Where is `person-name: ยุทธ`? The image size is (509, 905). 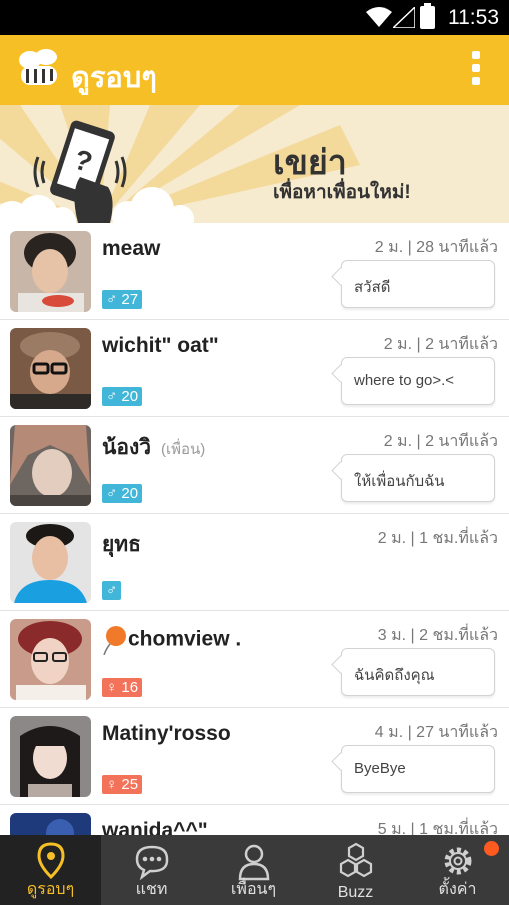
person-name: ยุทธ is located at coordinates (121, 544).